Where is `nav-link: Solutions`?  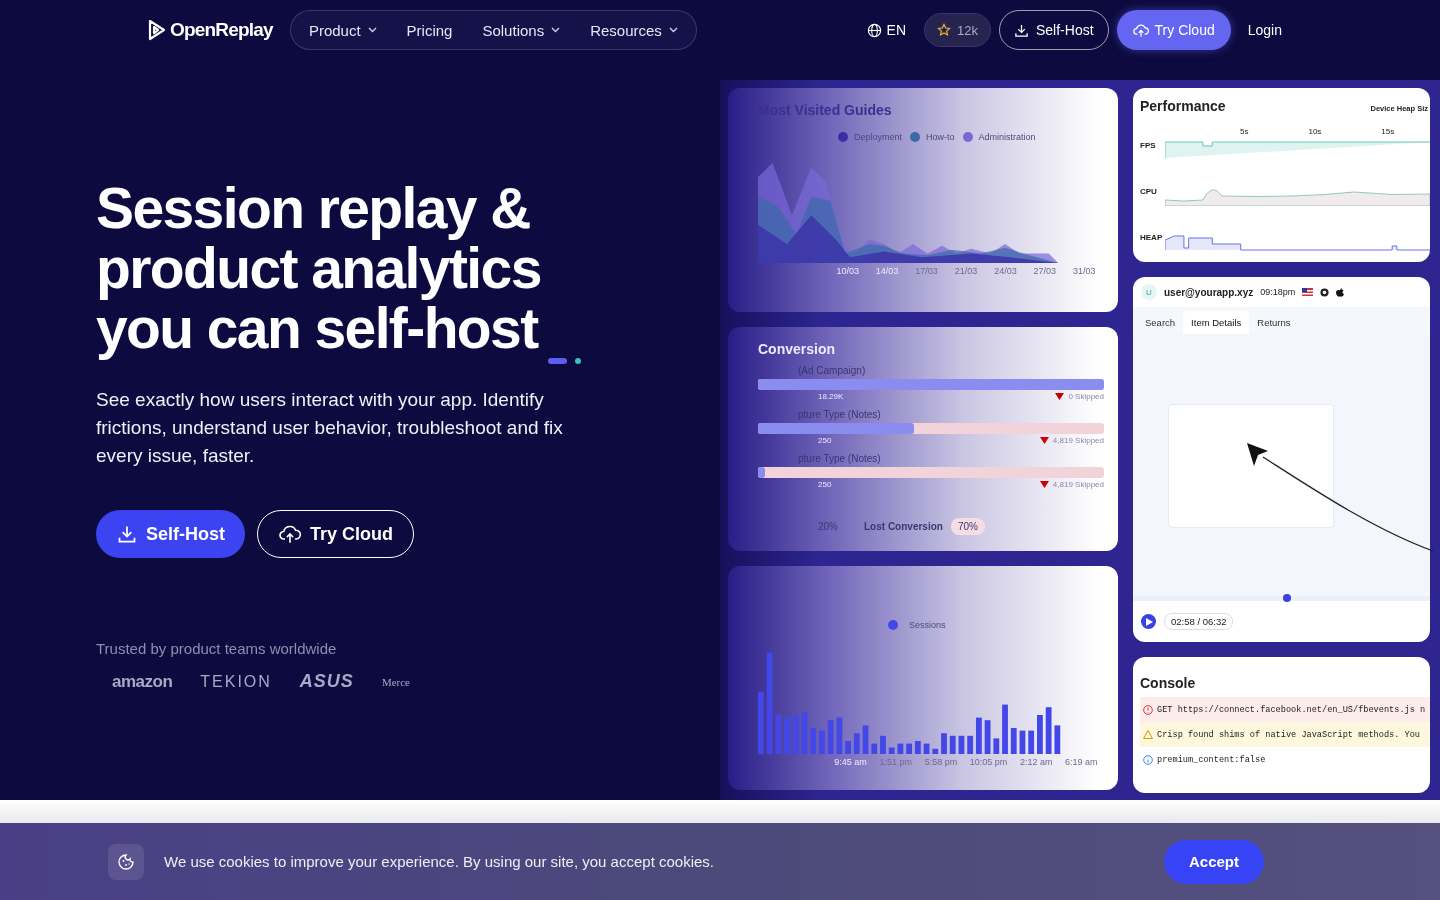 nav-link: Solutions is located at coordinates (521, 30).